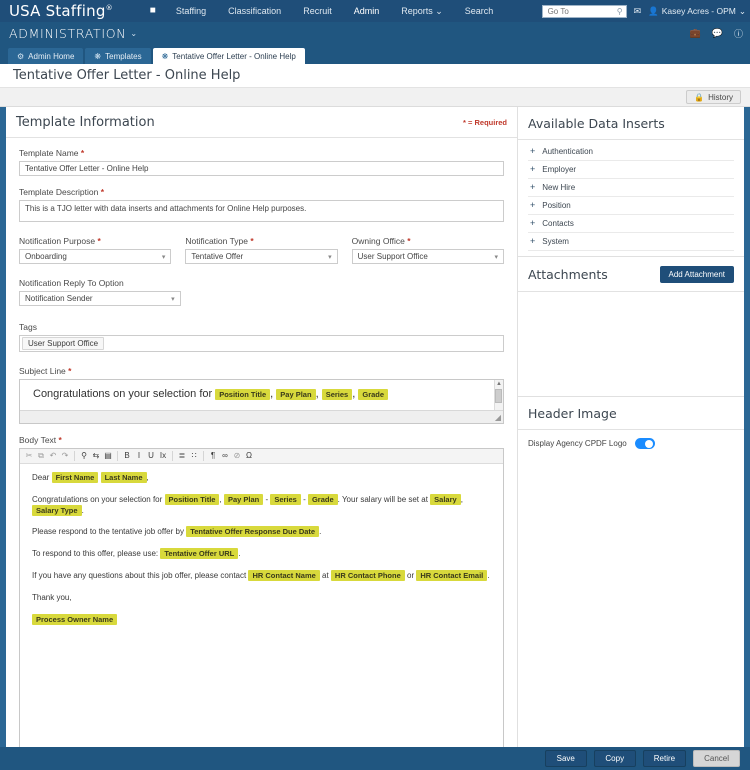  Describe the element at coordinates (28, 327) in the screenshot. I see `label-text: Tags` at that location.